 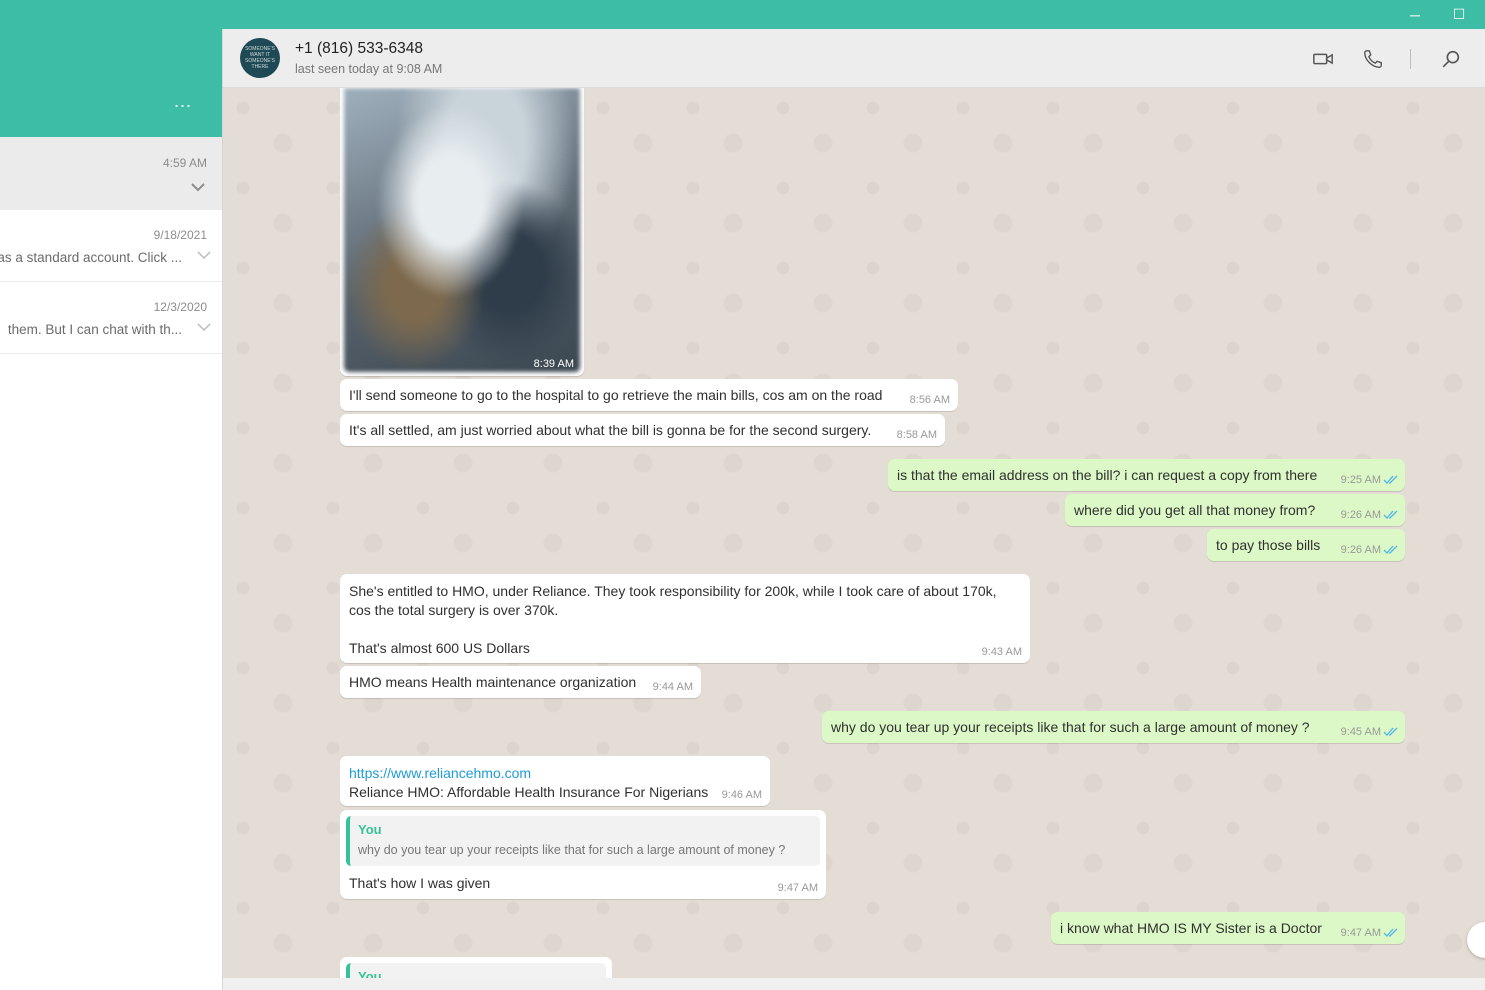 I want to click on minimize-button: ─, so click(x=1415, y=14).